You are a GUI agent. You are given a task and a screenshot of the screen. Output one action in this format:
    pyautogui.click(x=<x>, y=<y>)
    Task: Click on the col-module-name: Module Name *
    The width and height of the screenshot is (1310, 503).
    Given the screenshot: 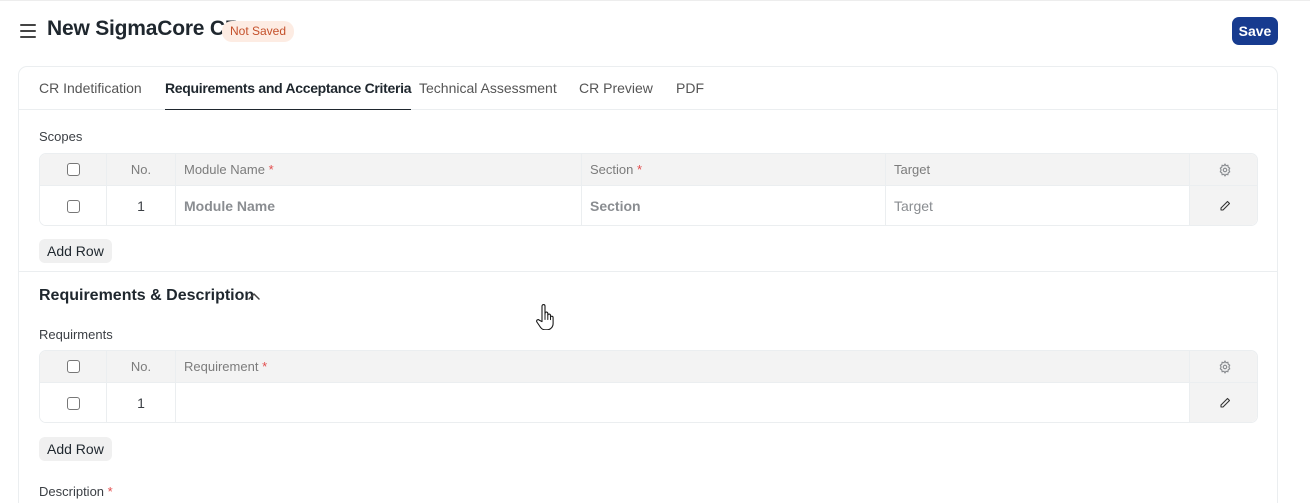 What is the action you would take?
    pyautogui.click(x=379, y=169)
    